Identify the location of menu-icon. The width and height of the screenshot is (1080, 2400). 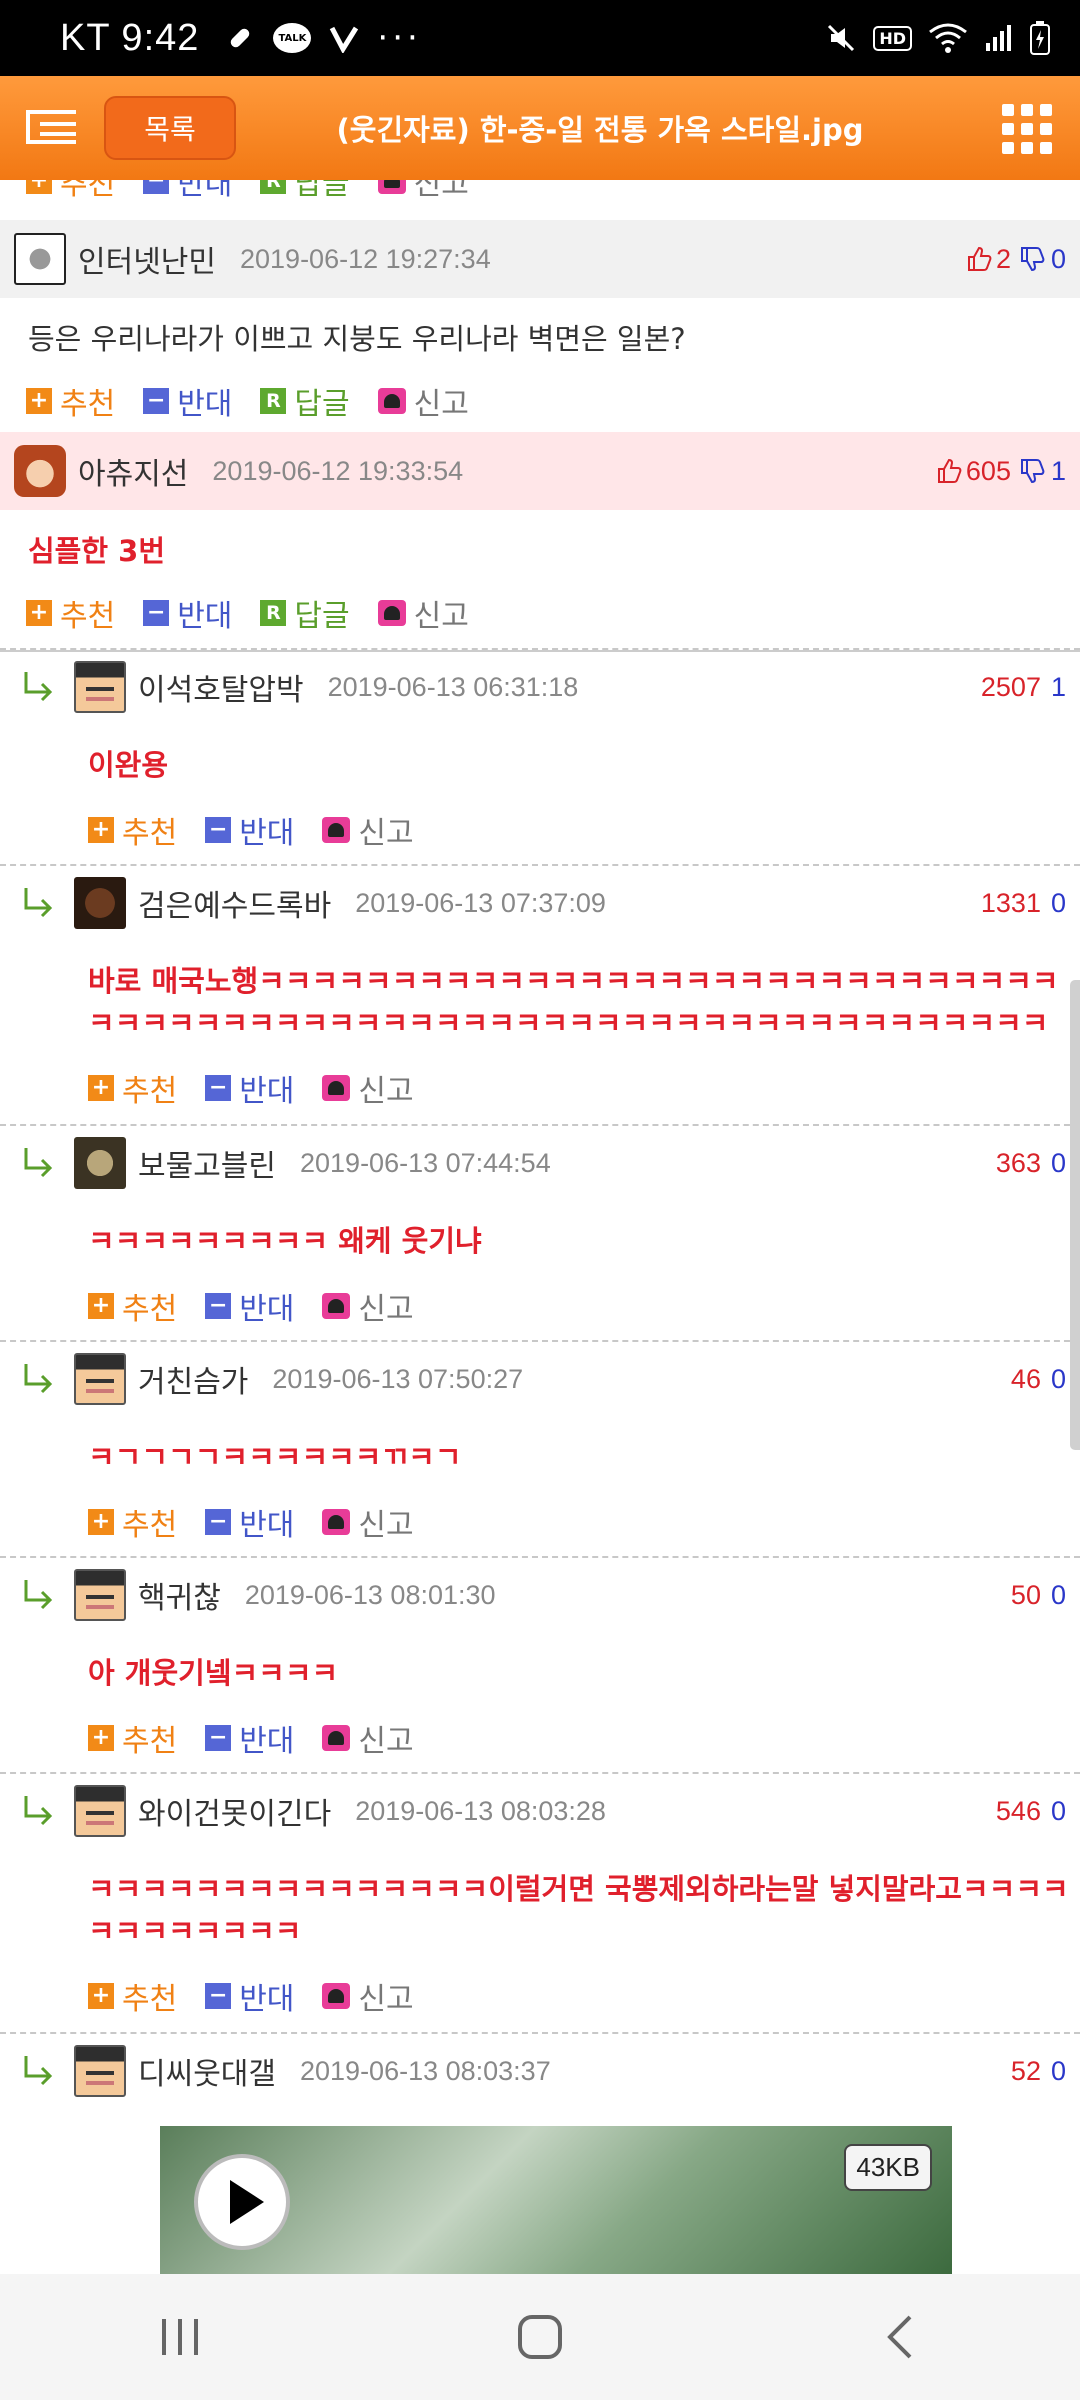
(51, 127).